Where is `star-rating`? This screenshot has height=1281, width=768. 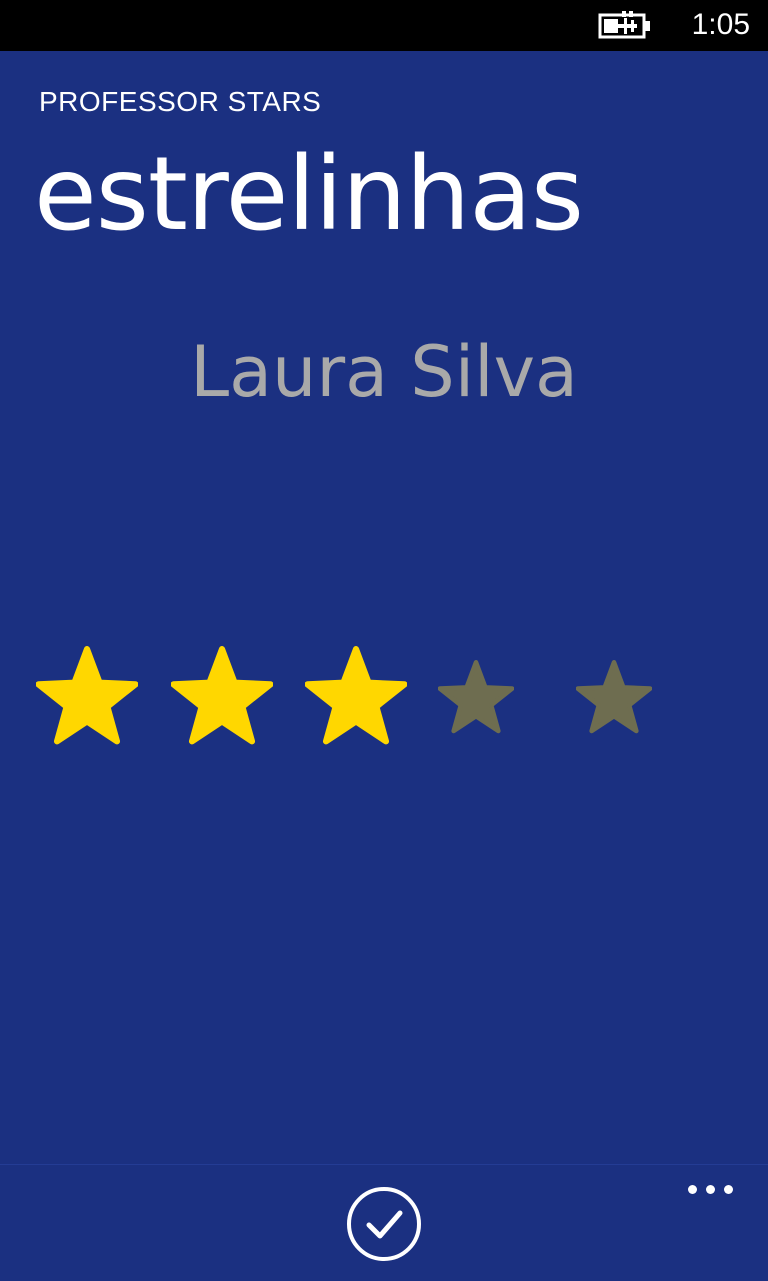 star-rating is located at coordinates (384, 700).